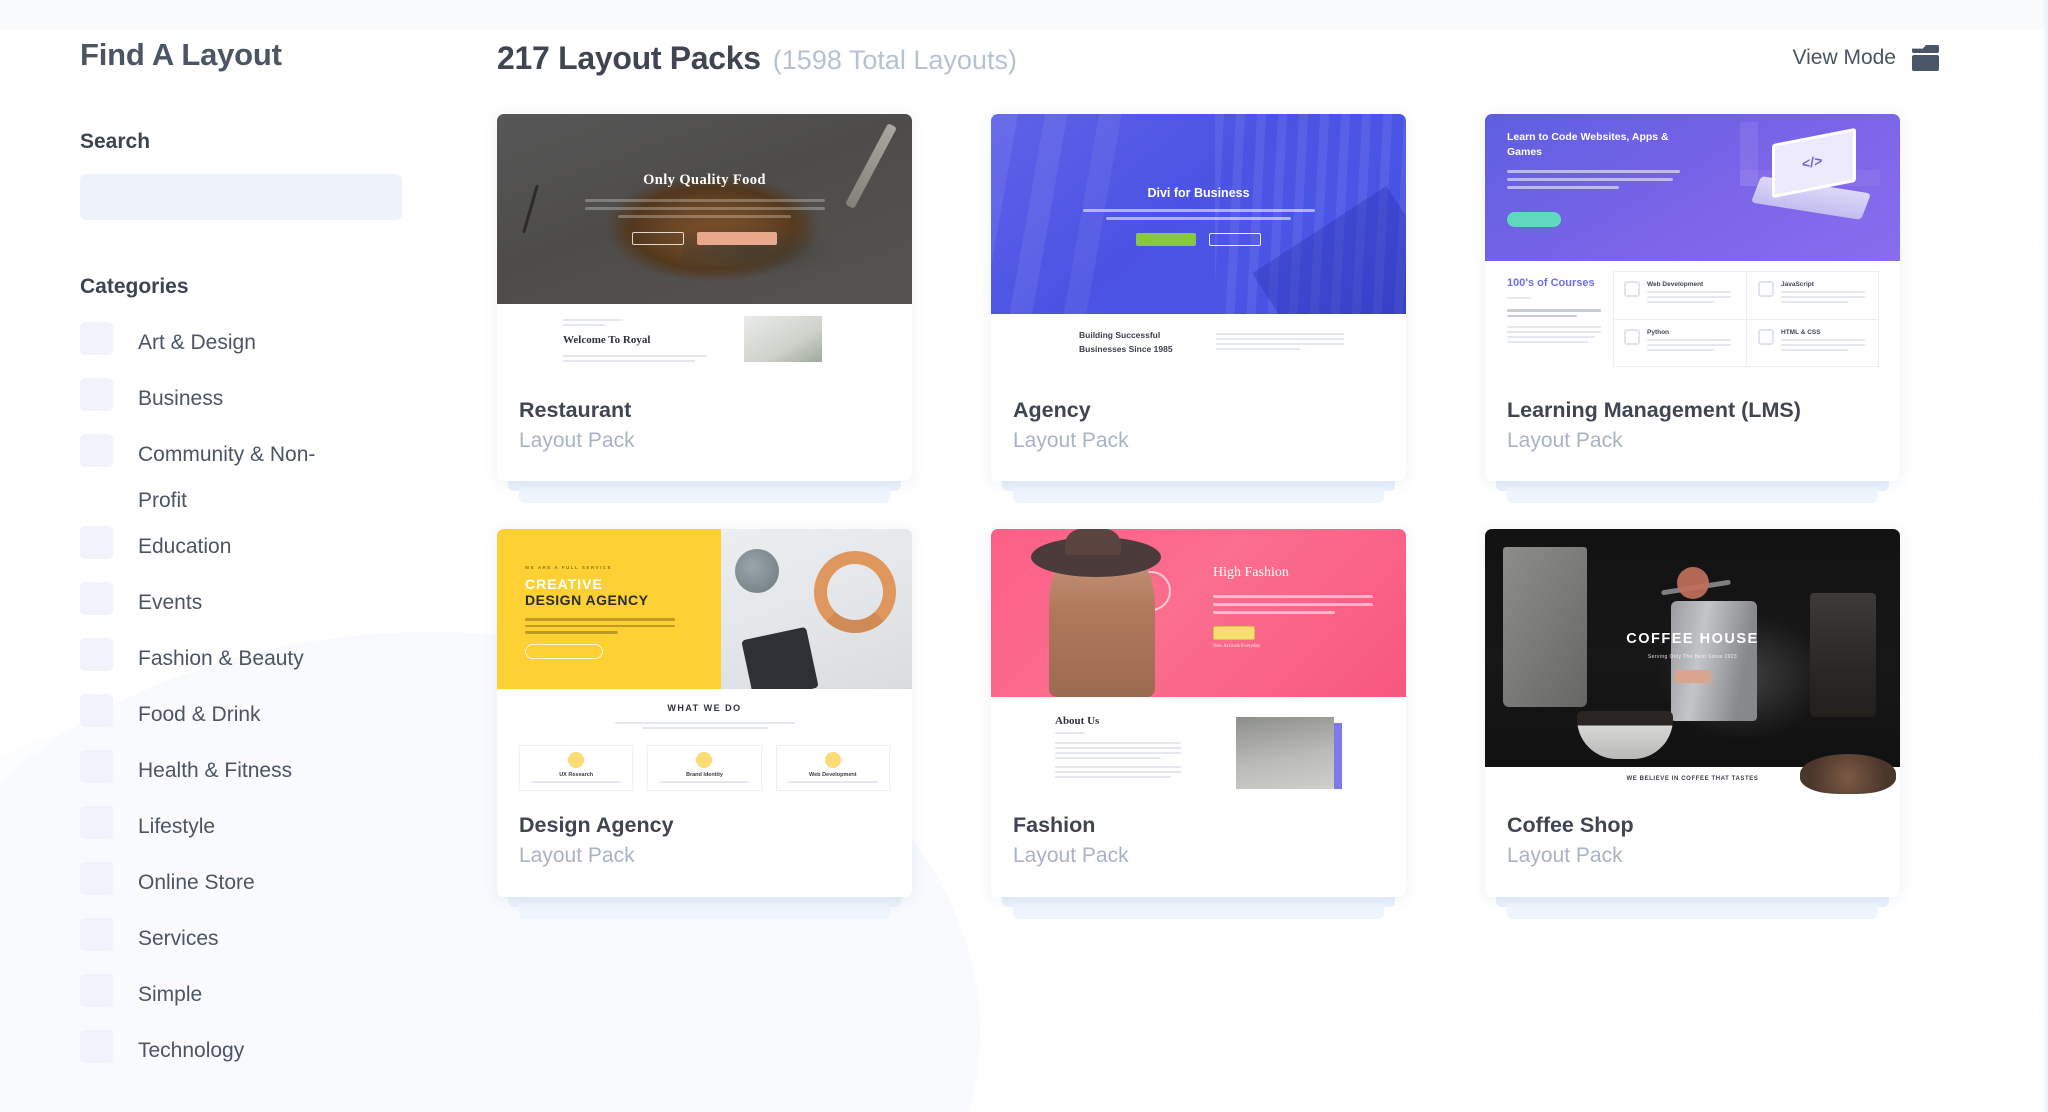 This screenshot has height=1112, width=2048. Describe the element at coordinates (1198, 193) in the screenshot. I see `preview-hero-title: Divi for Business` at that location.